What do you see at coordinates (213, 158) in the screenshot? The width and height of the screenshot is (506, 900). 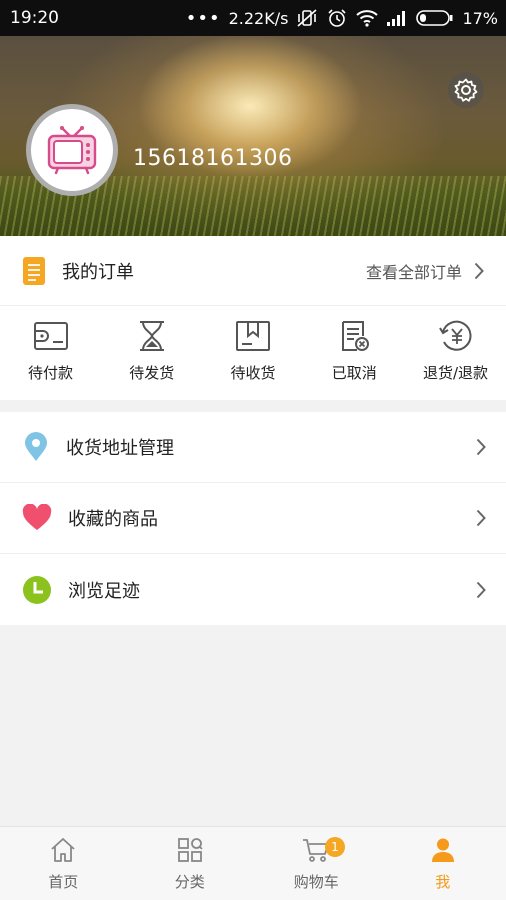 I see `phone-number: 15618161306` at bounding box center [213, 158].